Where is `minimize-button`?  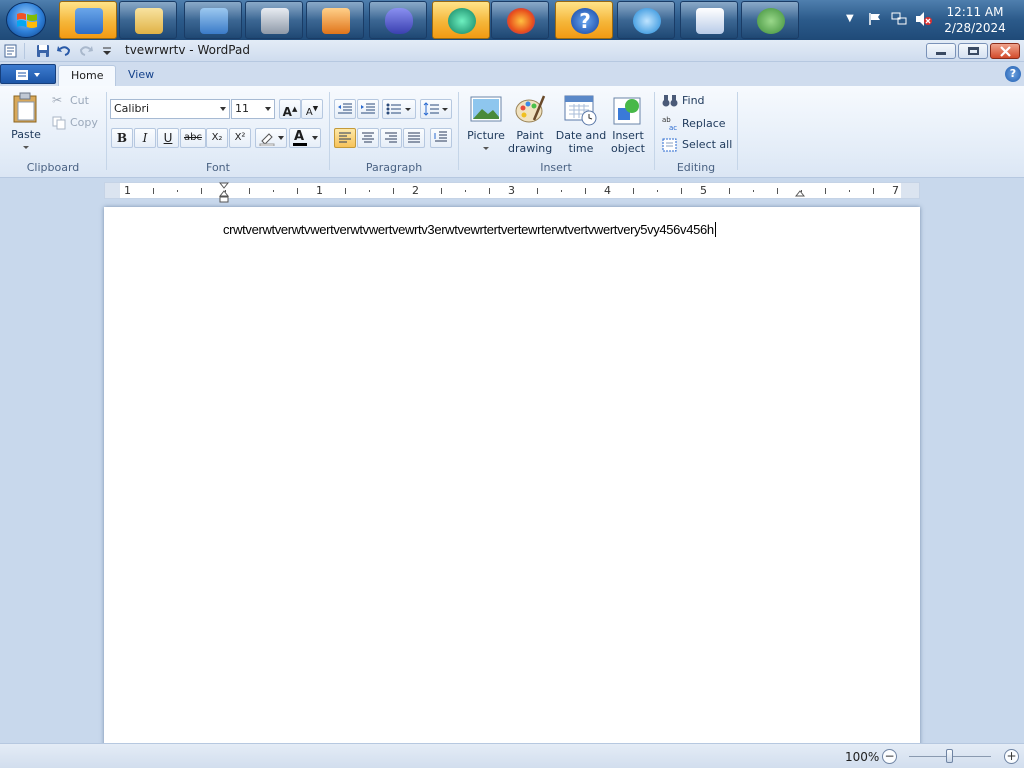
minimize-button is located at coordinates (941, 51).